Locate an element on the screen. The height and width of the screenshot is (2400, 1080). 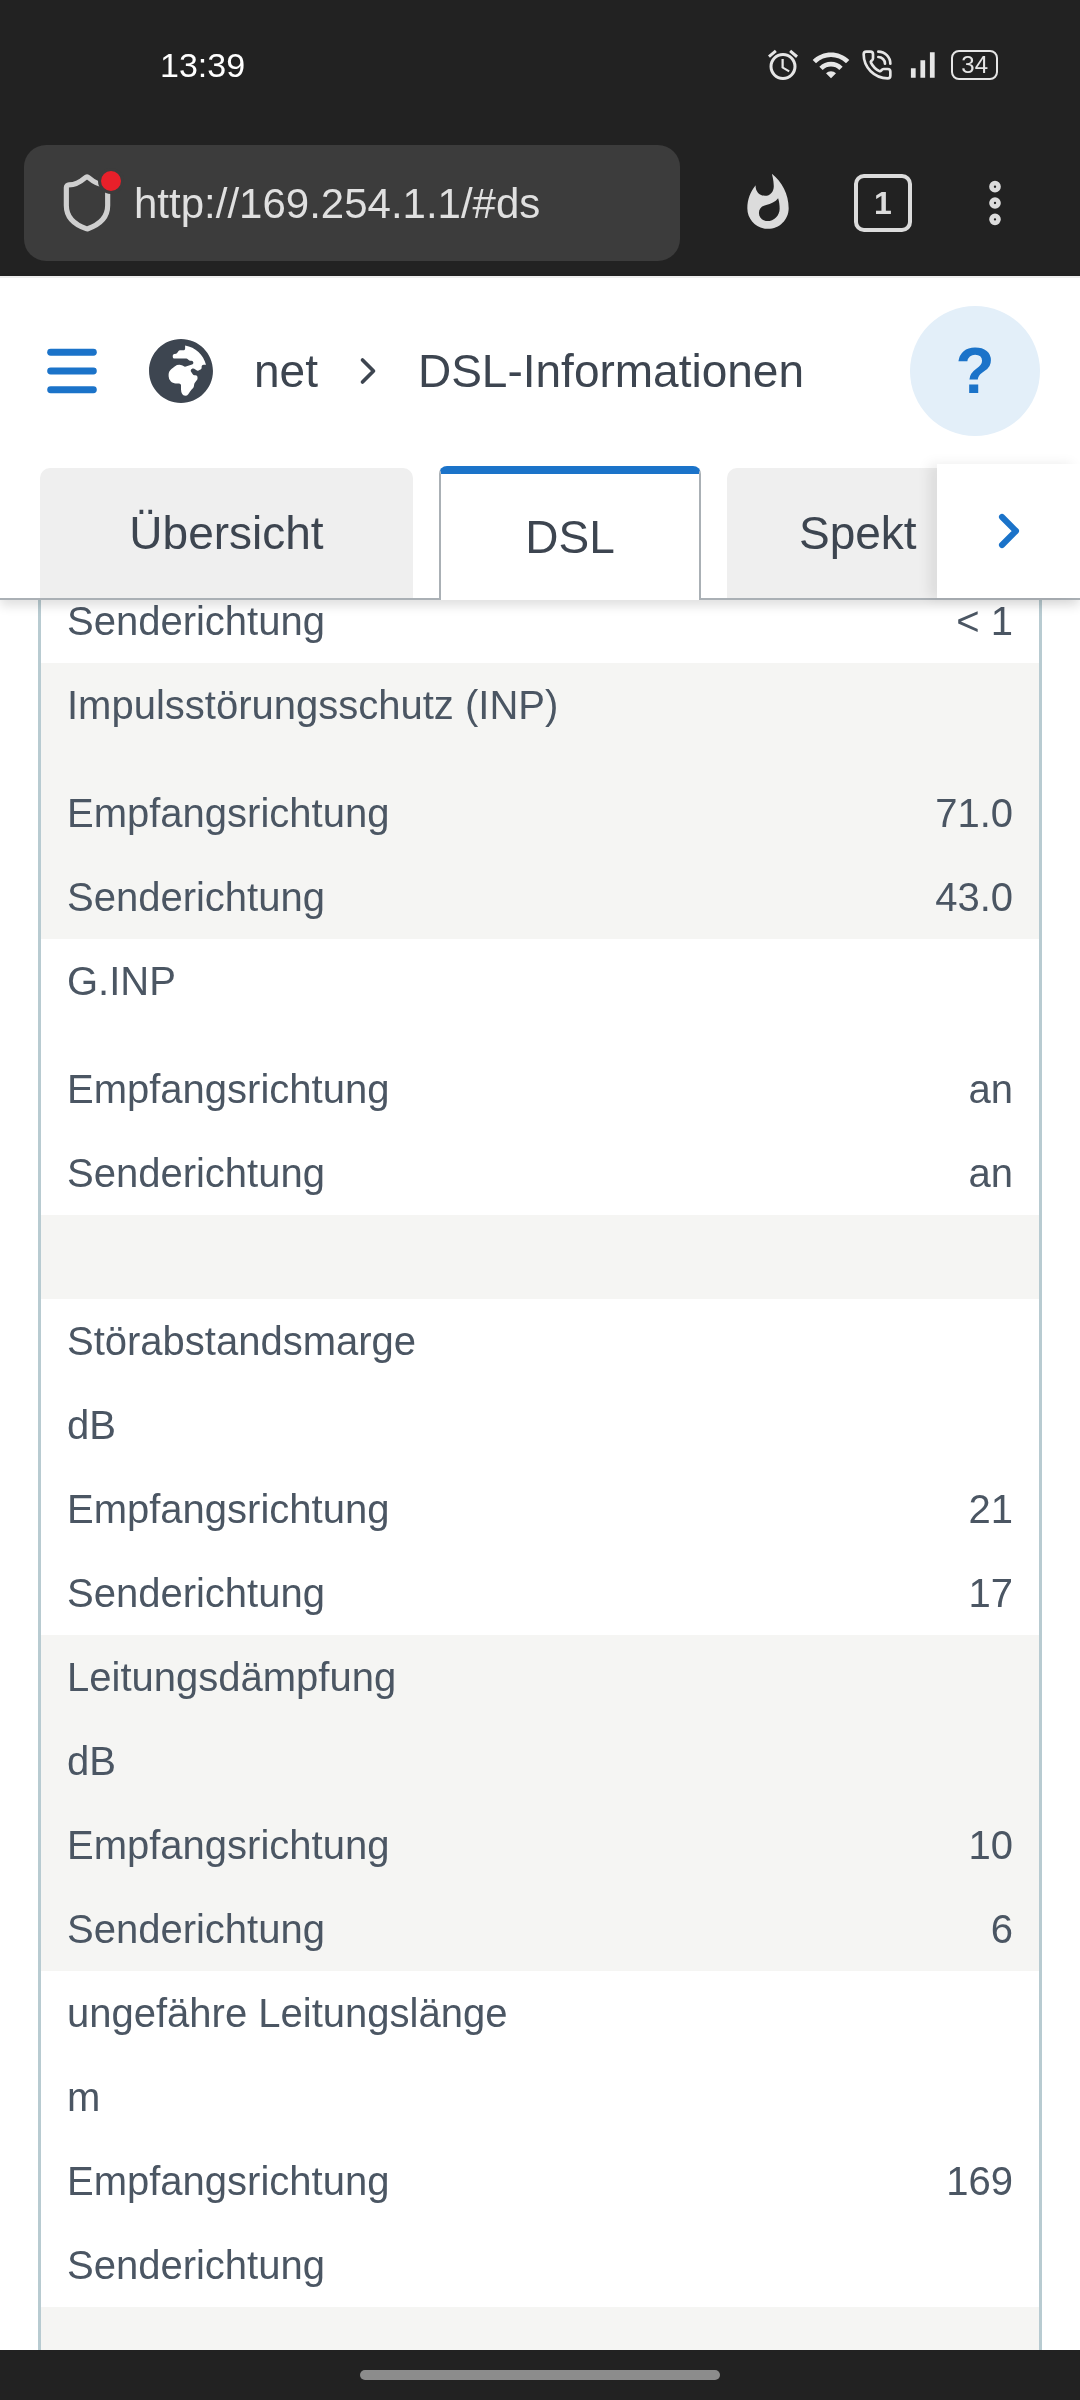
breadcrumb-current: DSL-Informationen is located at coordinates (611, 371).